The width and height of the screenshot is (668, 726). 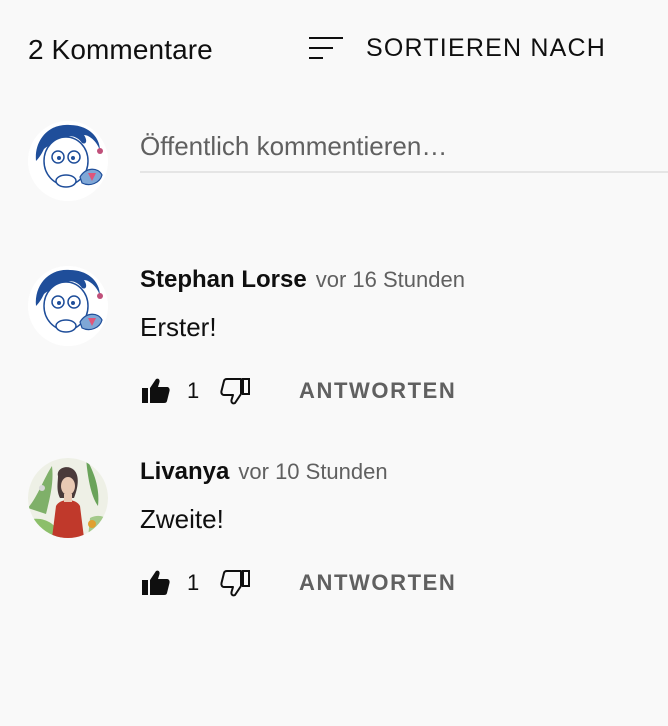 I want to click on comment-count: 2 Kommentare, so click(x=120, y=49).